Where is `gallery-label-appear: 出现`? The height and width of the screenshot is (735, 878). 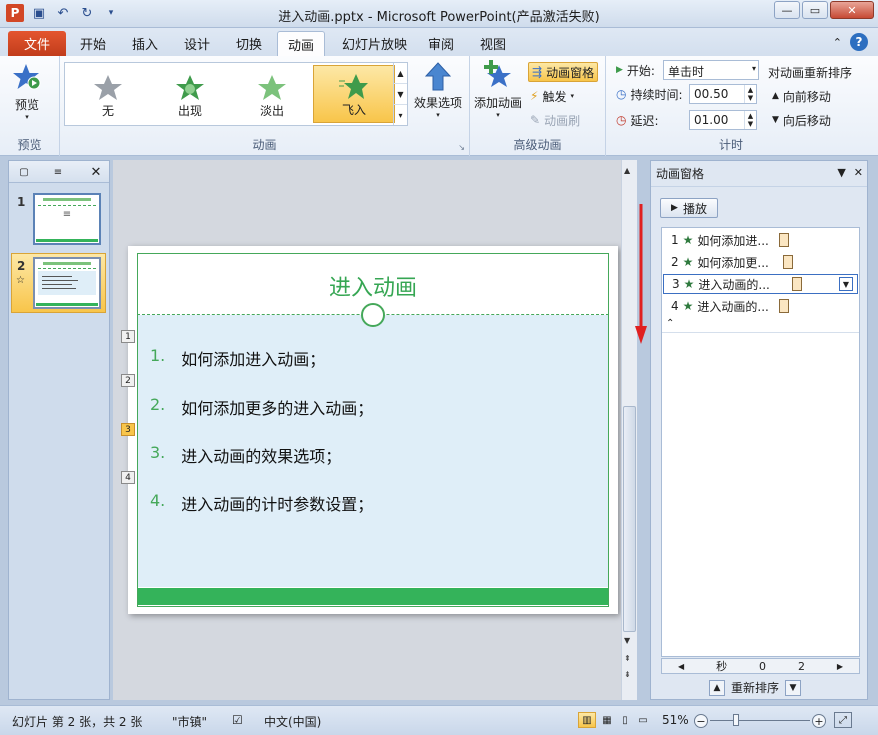
gallery-label-appear: 出现 is located at coordinates (189, 111).